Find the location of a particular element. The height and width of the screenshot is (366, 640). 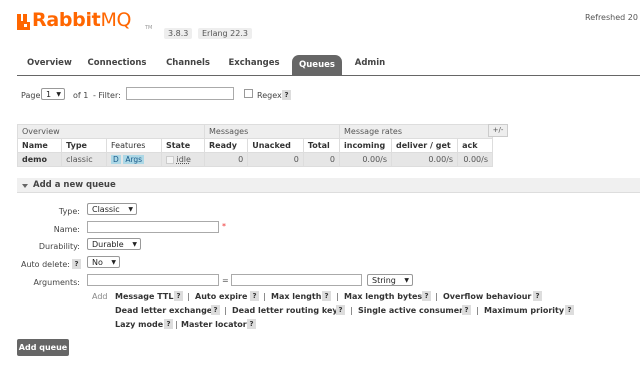

add-label: Add is located at coordinates (100, 296).